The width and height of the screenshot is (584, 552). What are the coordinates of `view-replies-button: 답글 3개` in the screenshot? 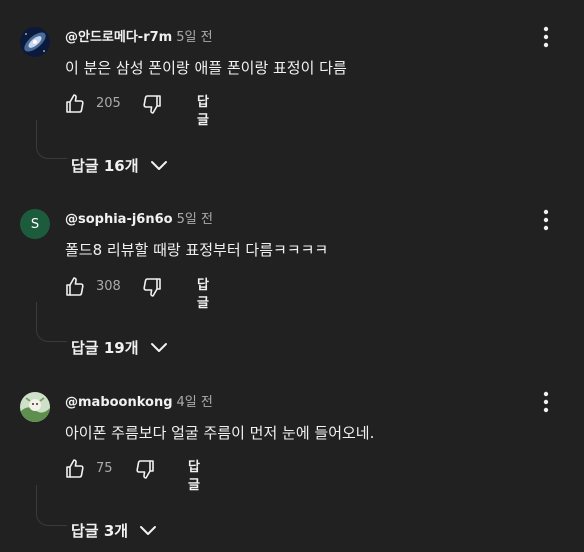 It's located at (114, 530).